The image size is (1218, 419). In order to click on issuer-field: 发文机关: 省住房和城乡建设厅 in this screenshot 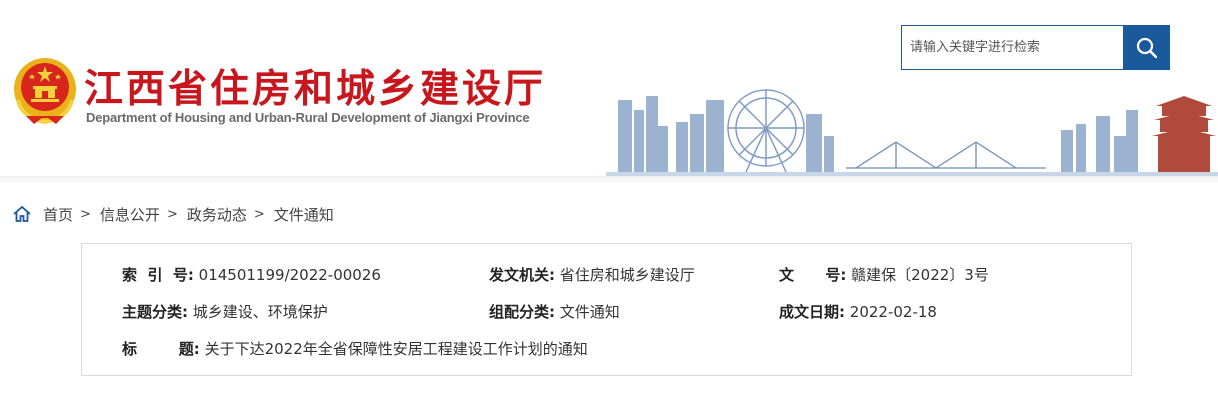, I will do `click(592, 274)`.